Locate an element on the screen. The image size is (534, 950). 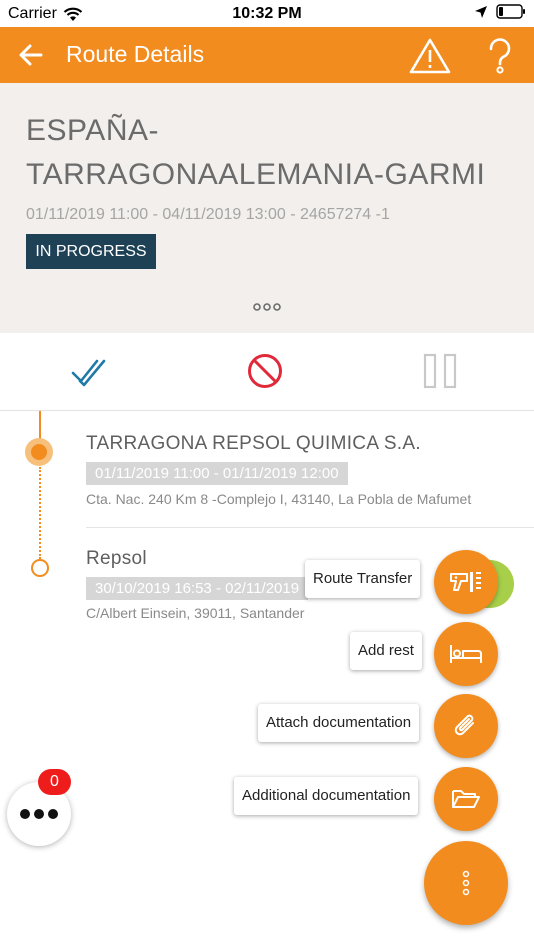
check-icon is located at coordinates (89, 372).